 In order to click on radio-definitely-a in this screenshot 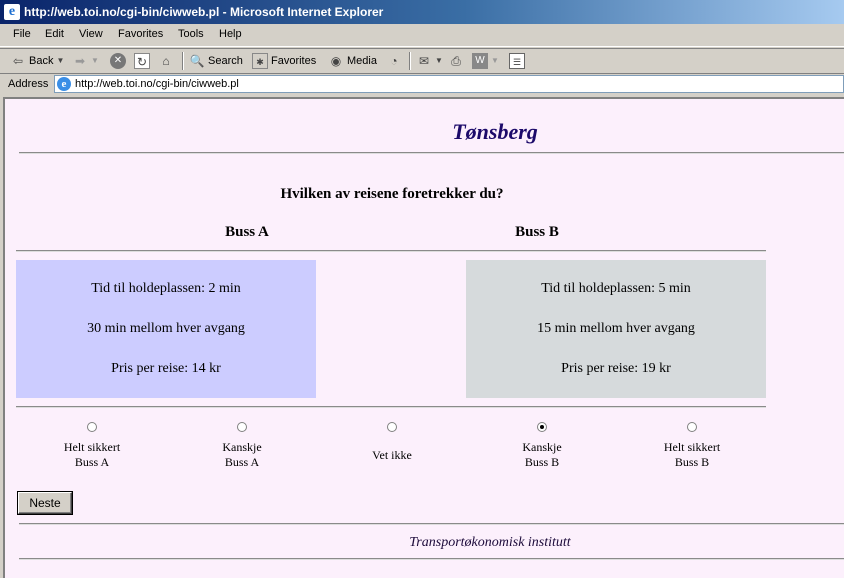, I will do `click(92, 427)`.